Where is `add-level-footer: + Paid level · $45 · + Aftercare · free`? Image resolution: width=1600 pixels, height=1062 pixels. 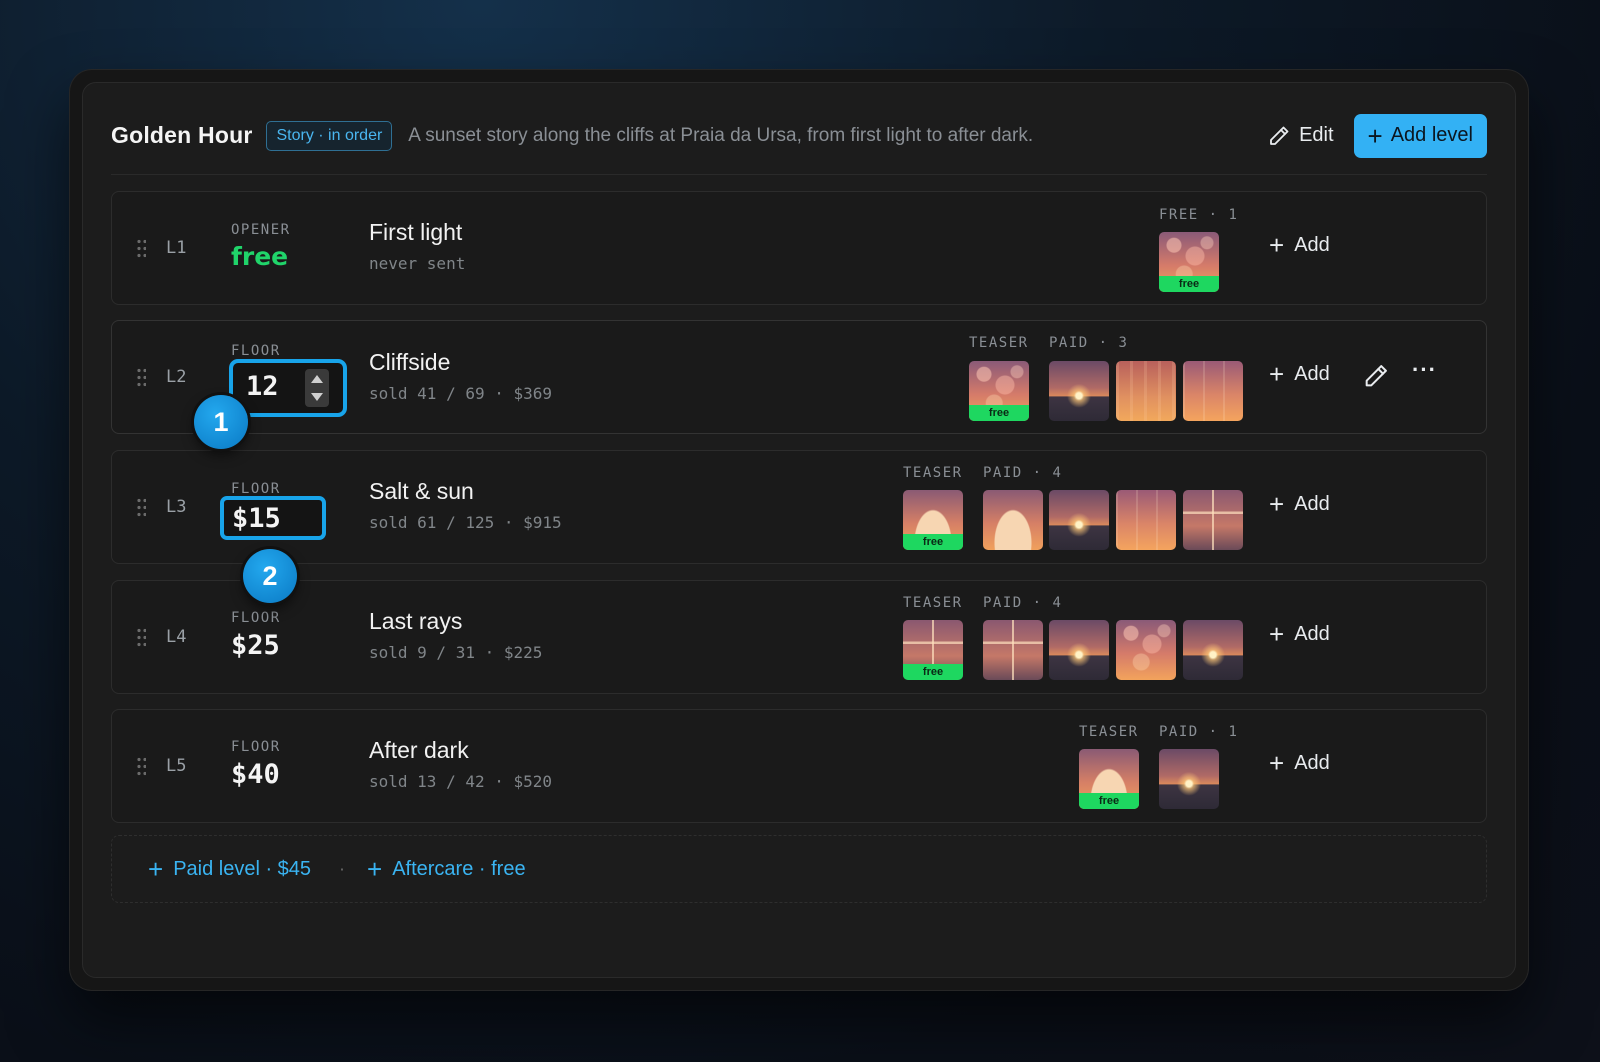 add-level-footer: + Paid level · $45 · + Aftercare · free is located at coordinates (799, 869).